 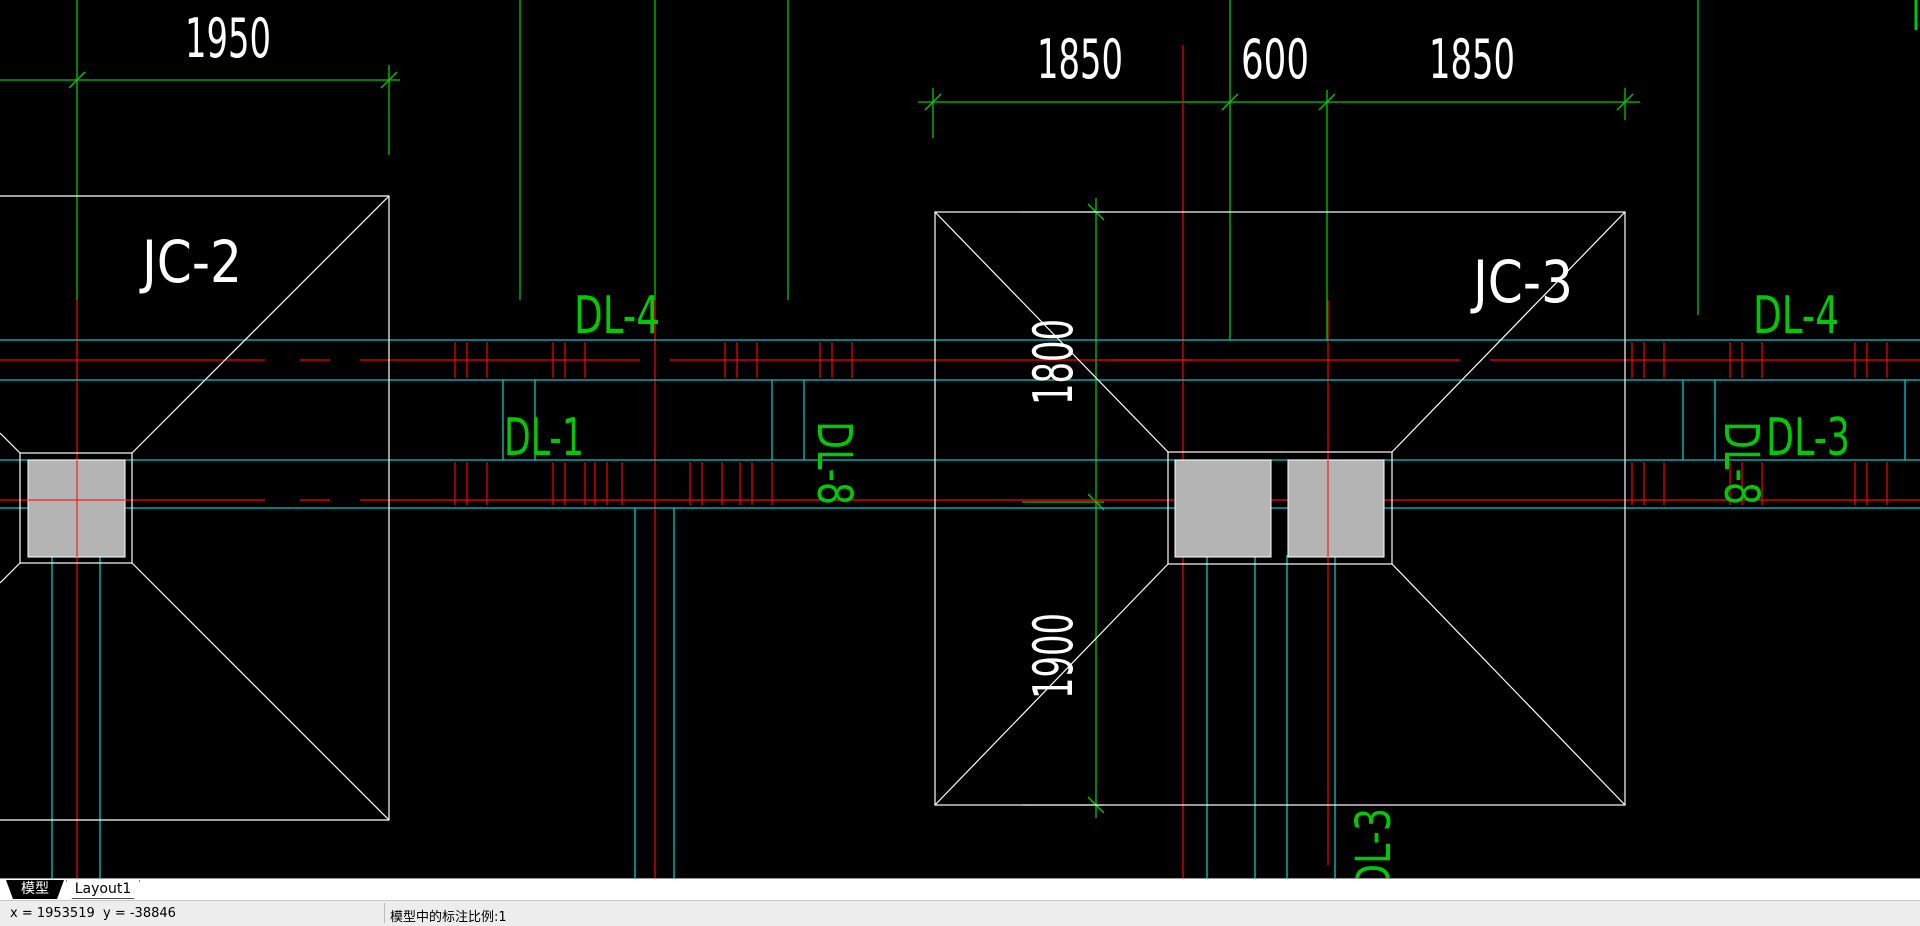 I want to click on label-jc2: JC-2, so click(x=190, y=262).